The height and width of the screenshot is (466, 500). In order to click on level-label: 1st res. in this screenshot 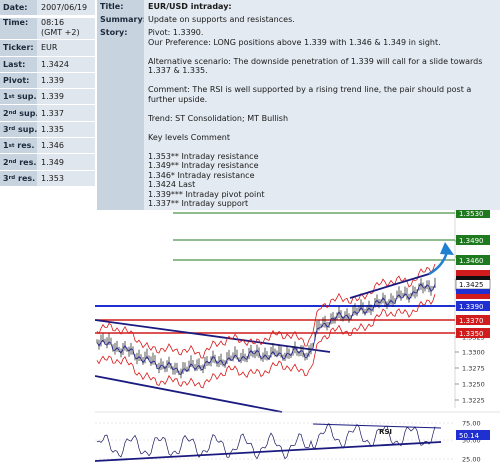, I will do `click(18, 146)`.